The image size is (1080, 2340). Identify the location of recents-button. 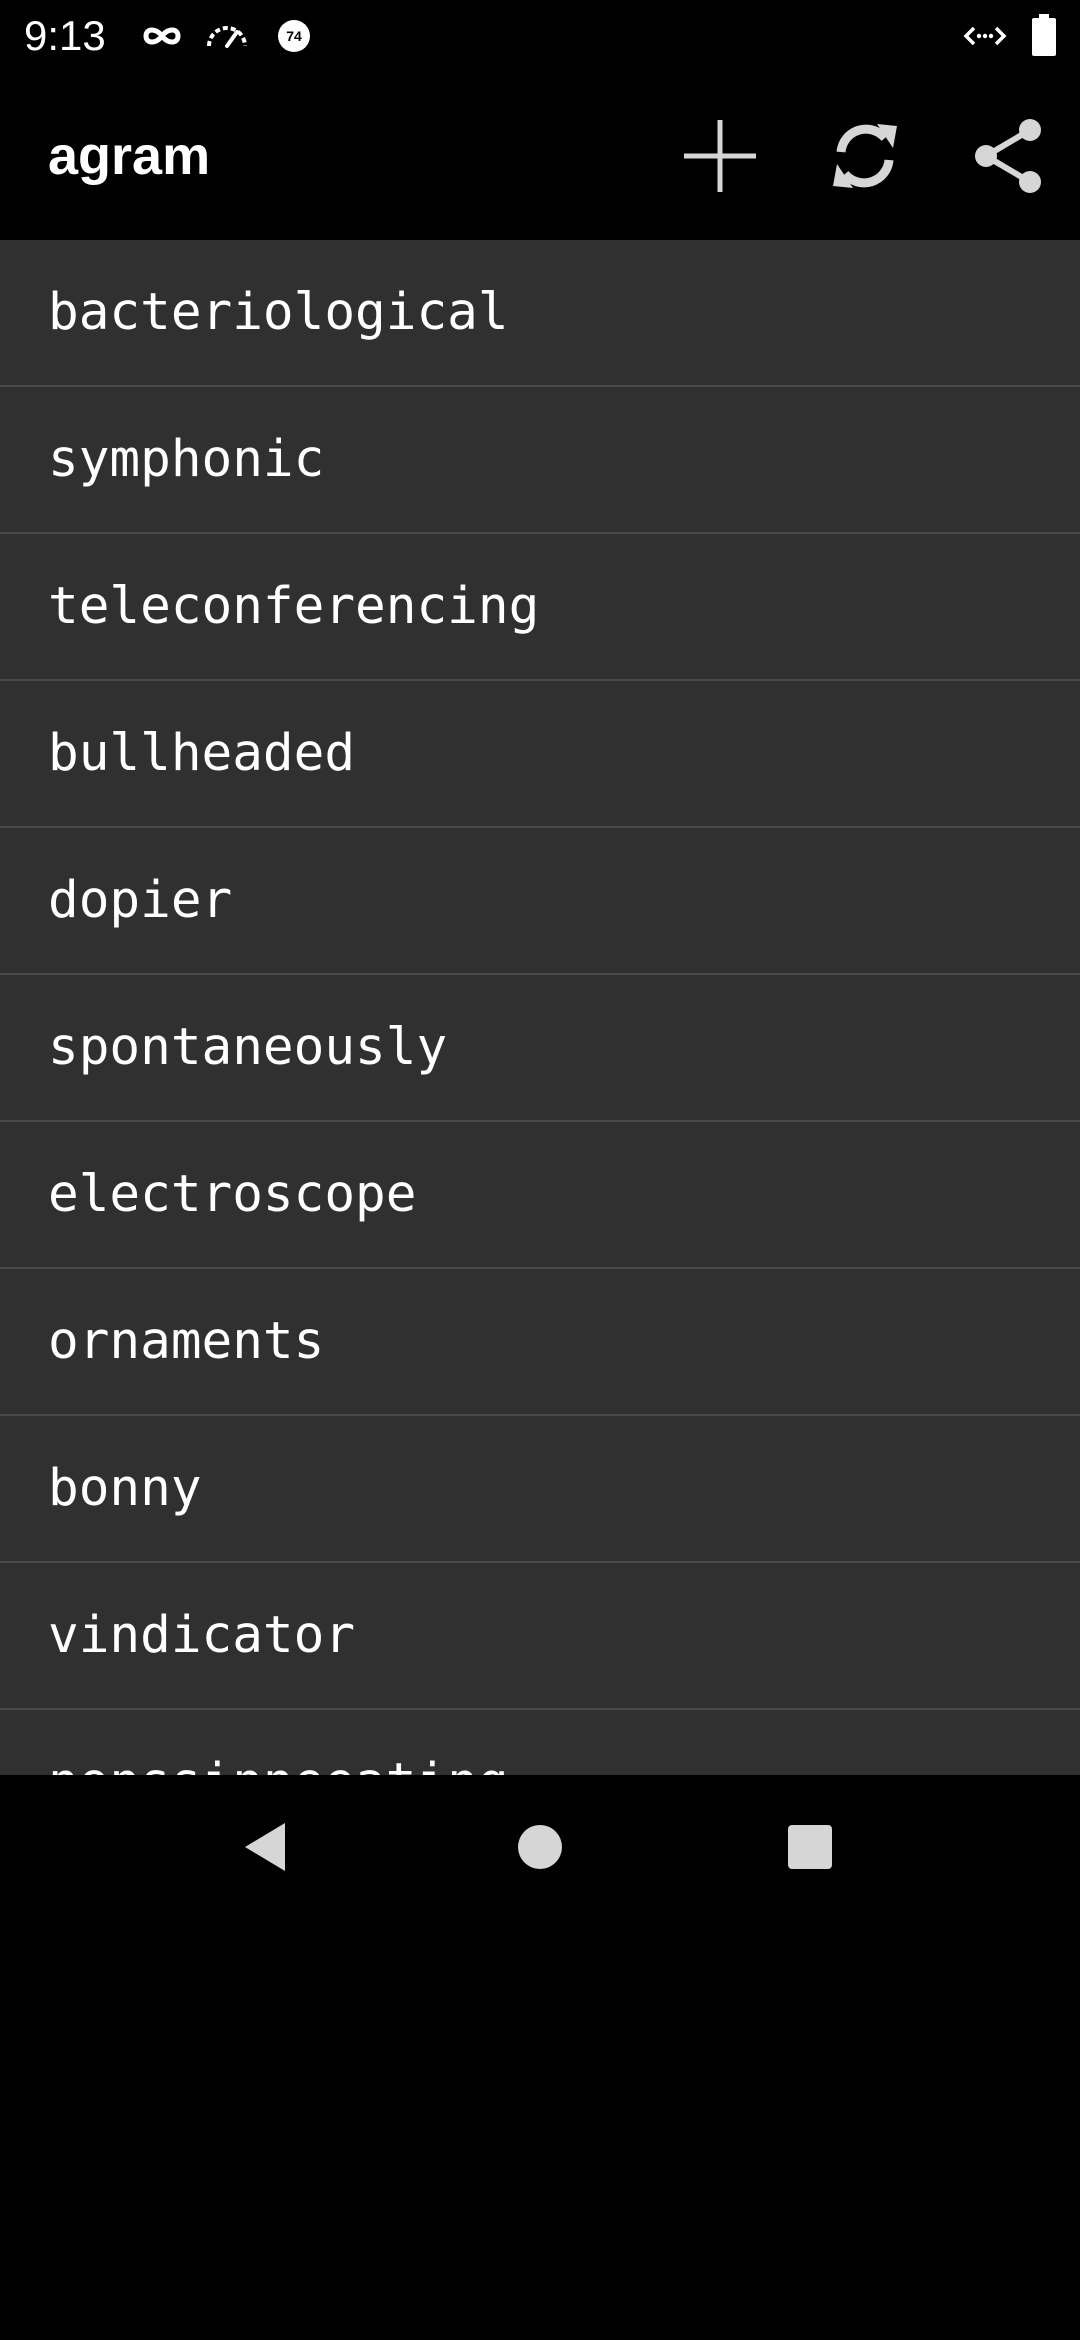
(810, 1847).